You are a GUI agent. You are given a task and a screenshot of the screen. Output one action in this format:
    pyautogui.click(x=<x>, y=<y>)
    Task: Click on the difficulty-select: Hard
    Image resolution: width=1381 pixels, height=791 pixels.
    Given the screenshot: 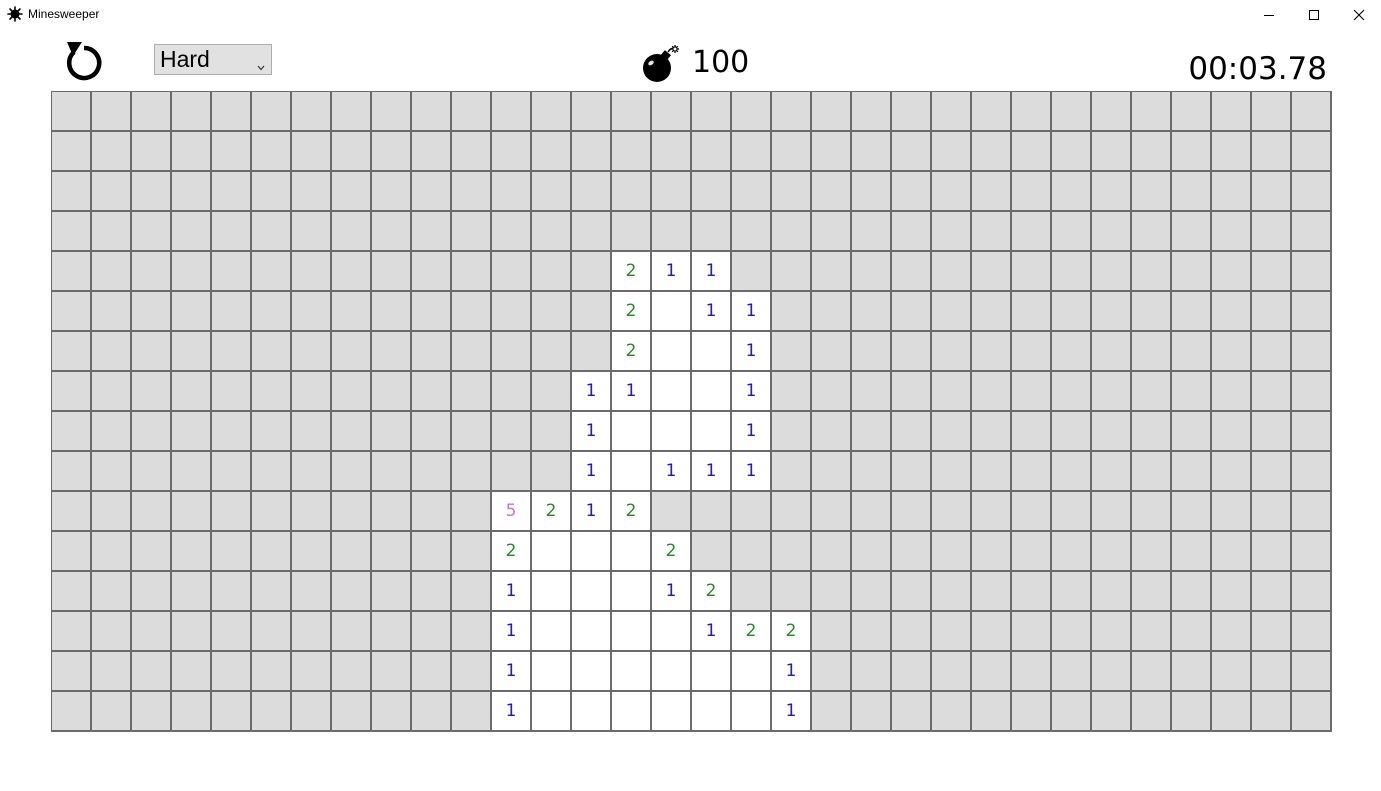 What is the action you would take?
    pyautogui.click(x=213, y=59)
    